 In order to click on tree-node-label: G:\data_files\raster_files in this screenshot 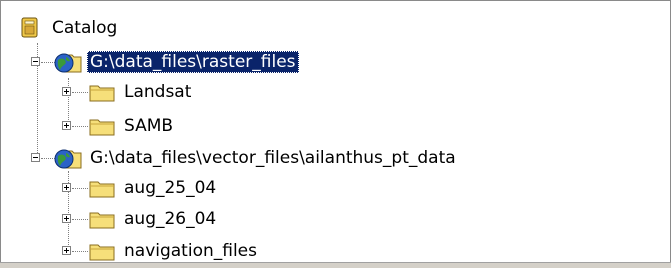, I will do `click(193, 62)`.